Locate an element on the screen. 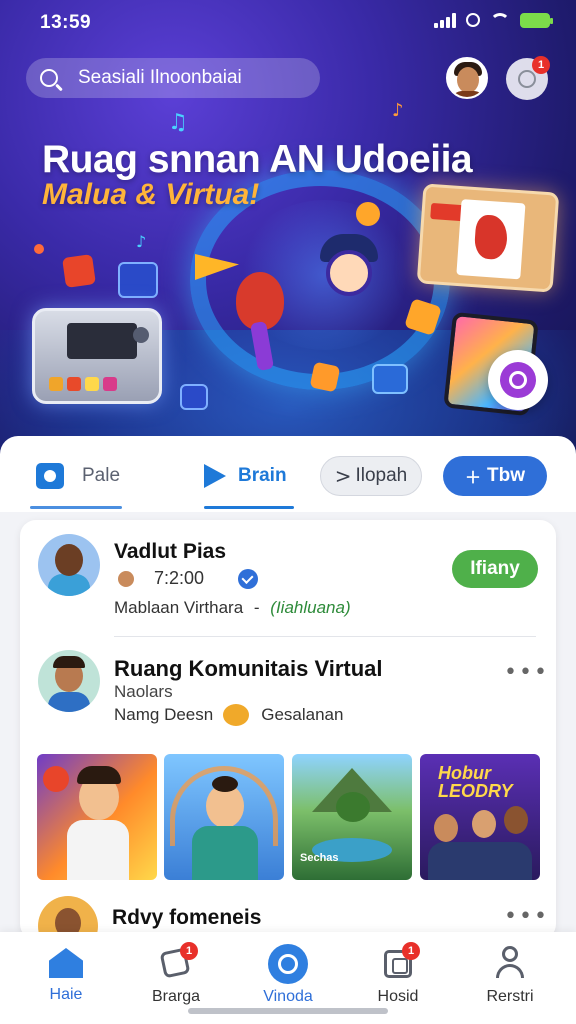  post-meta: Namg Deesn Gesalanan is located at coordinates (228, 715).